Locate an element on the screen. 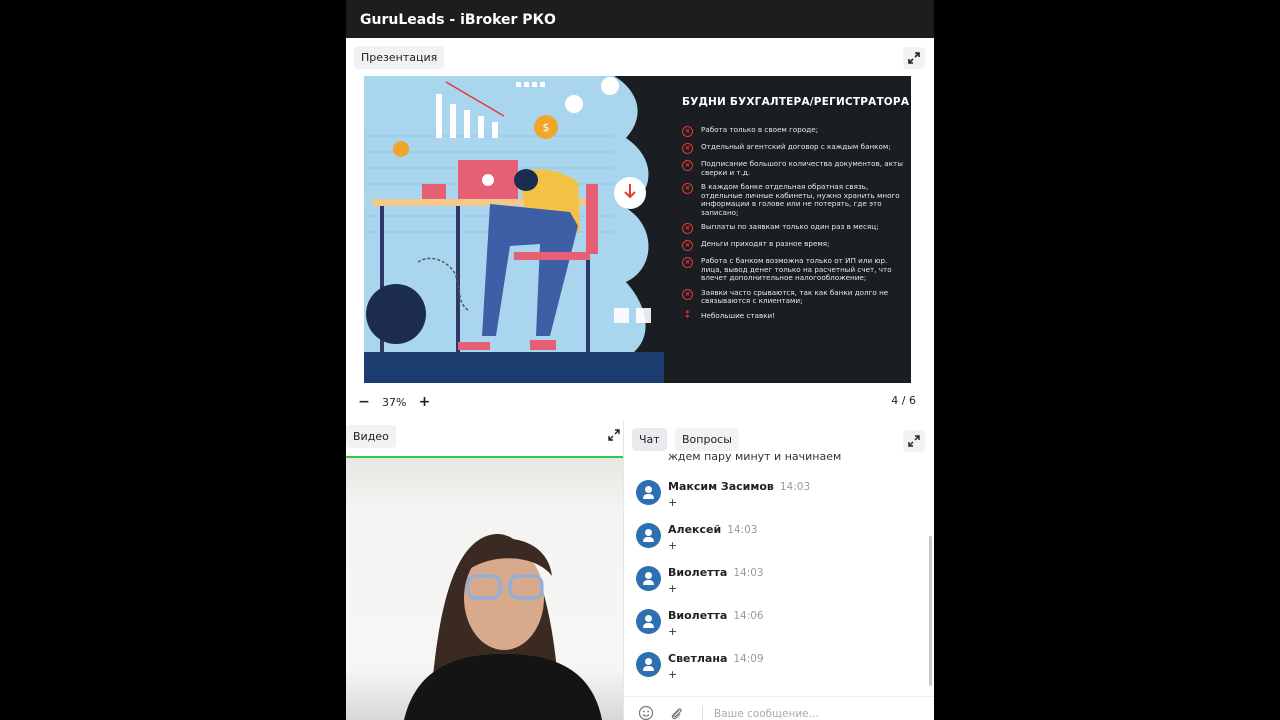 The image size is (1280, 720). emoji-icon is located at coordinates (646, 712).